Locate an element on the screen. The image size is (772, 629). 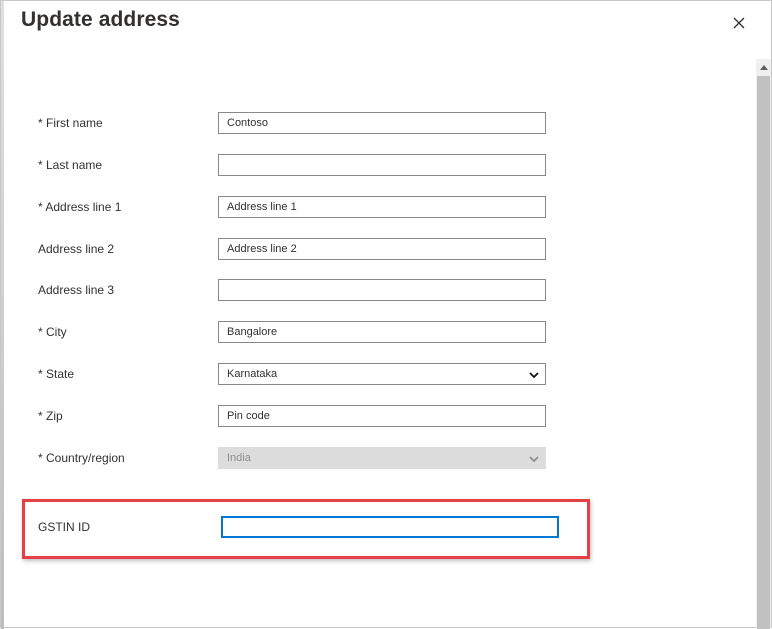
address-line-2-row: Address line 2 is located at coordinates (298, 250).